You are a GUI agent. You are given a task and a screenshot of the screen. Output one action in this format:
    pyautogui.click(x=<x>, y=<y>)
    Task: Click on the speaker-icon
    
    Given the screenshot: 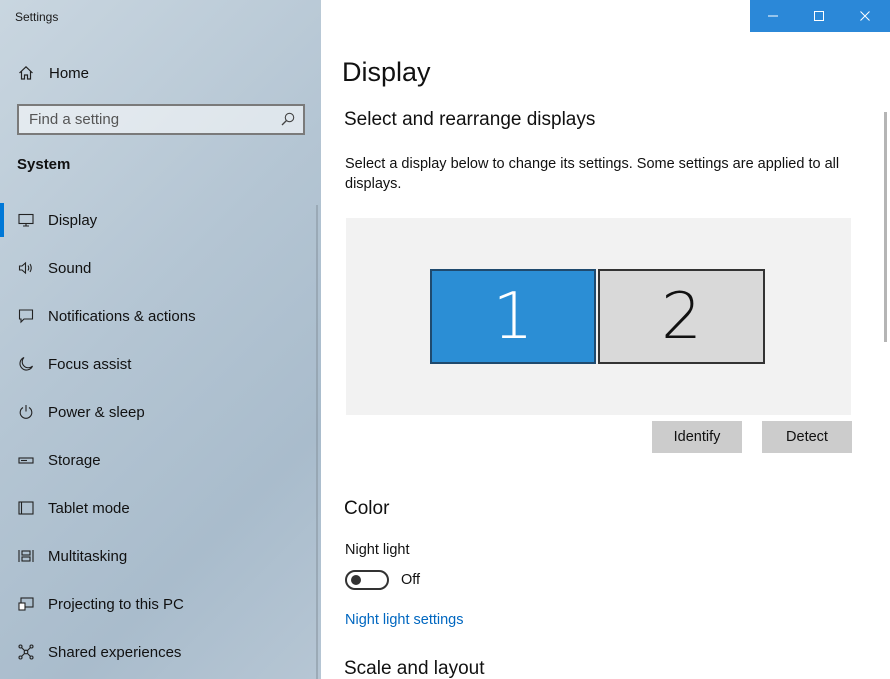 What is the action you would take?
    pyautogui.click(x=26, y=268)
    